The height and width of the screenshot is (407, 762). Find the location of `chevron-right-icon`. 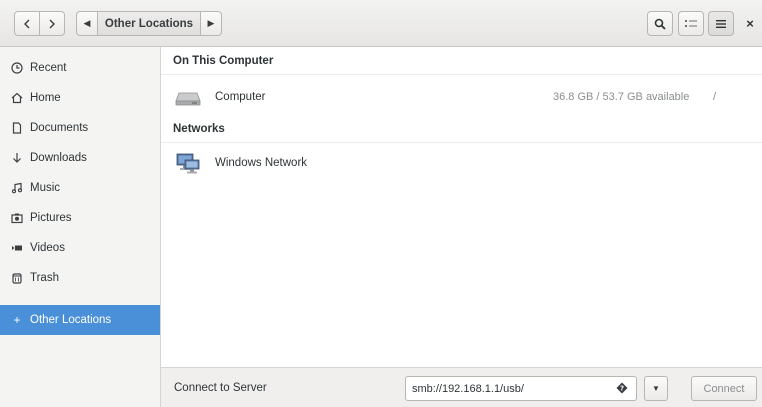

chevron-right-icon is located at coordinates (52, 23).